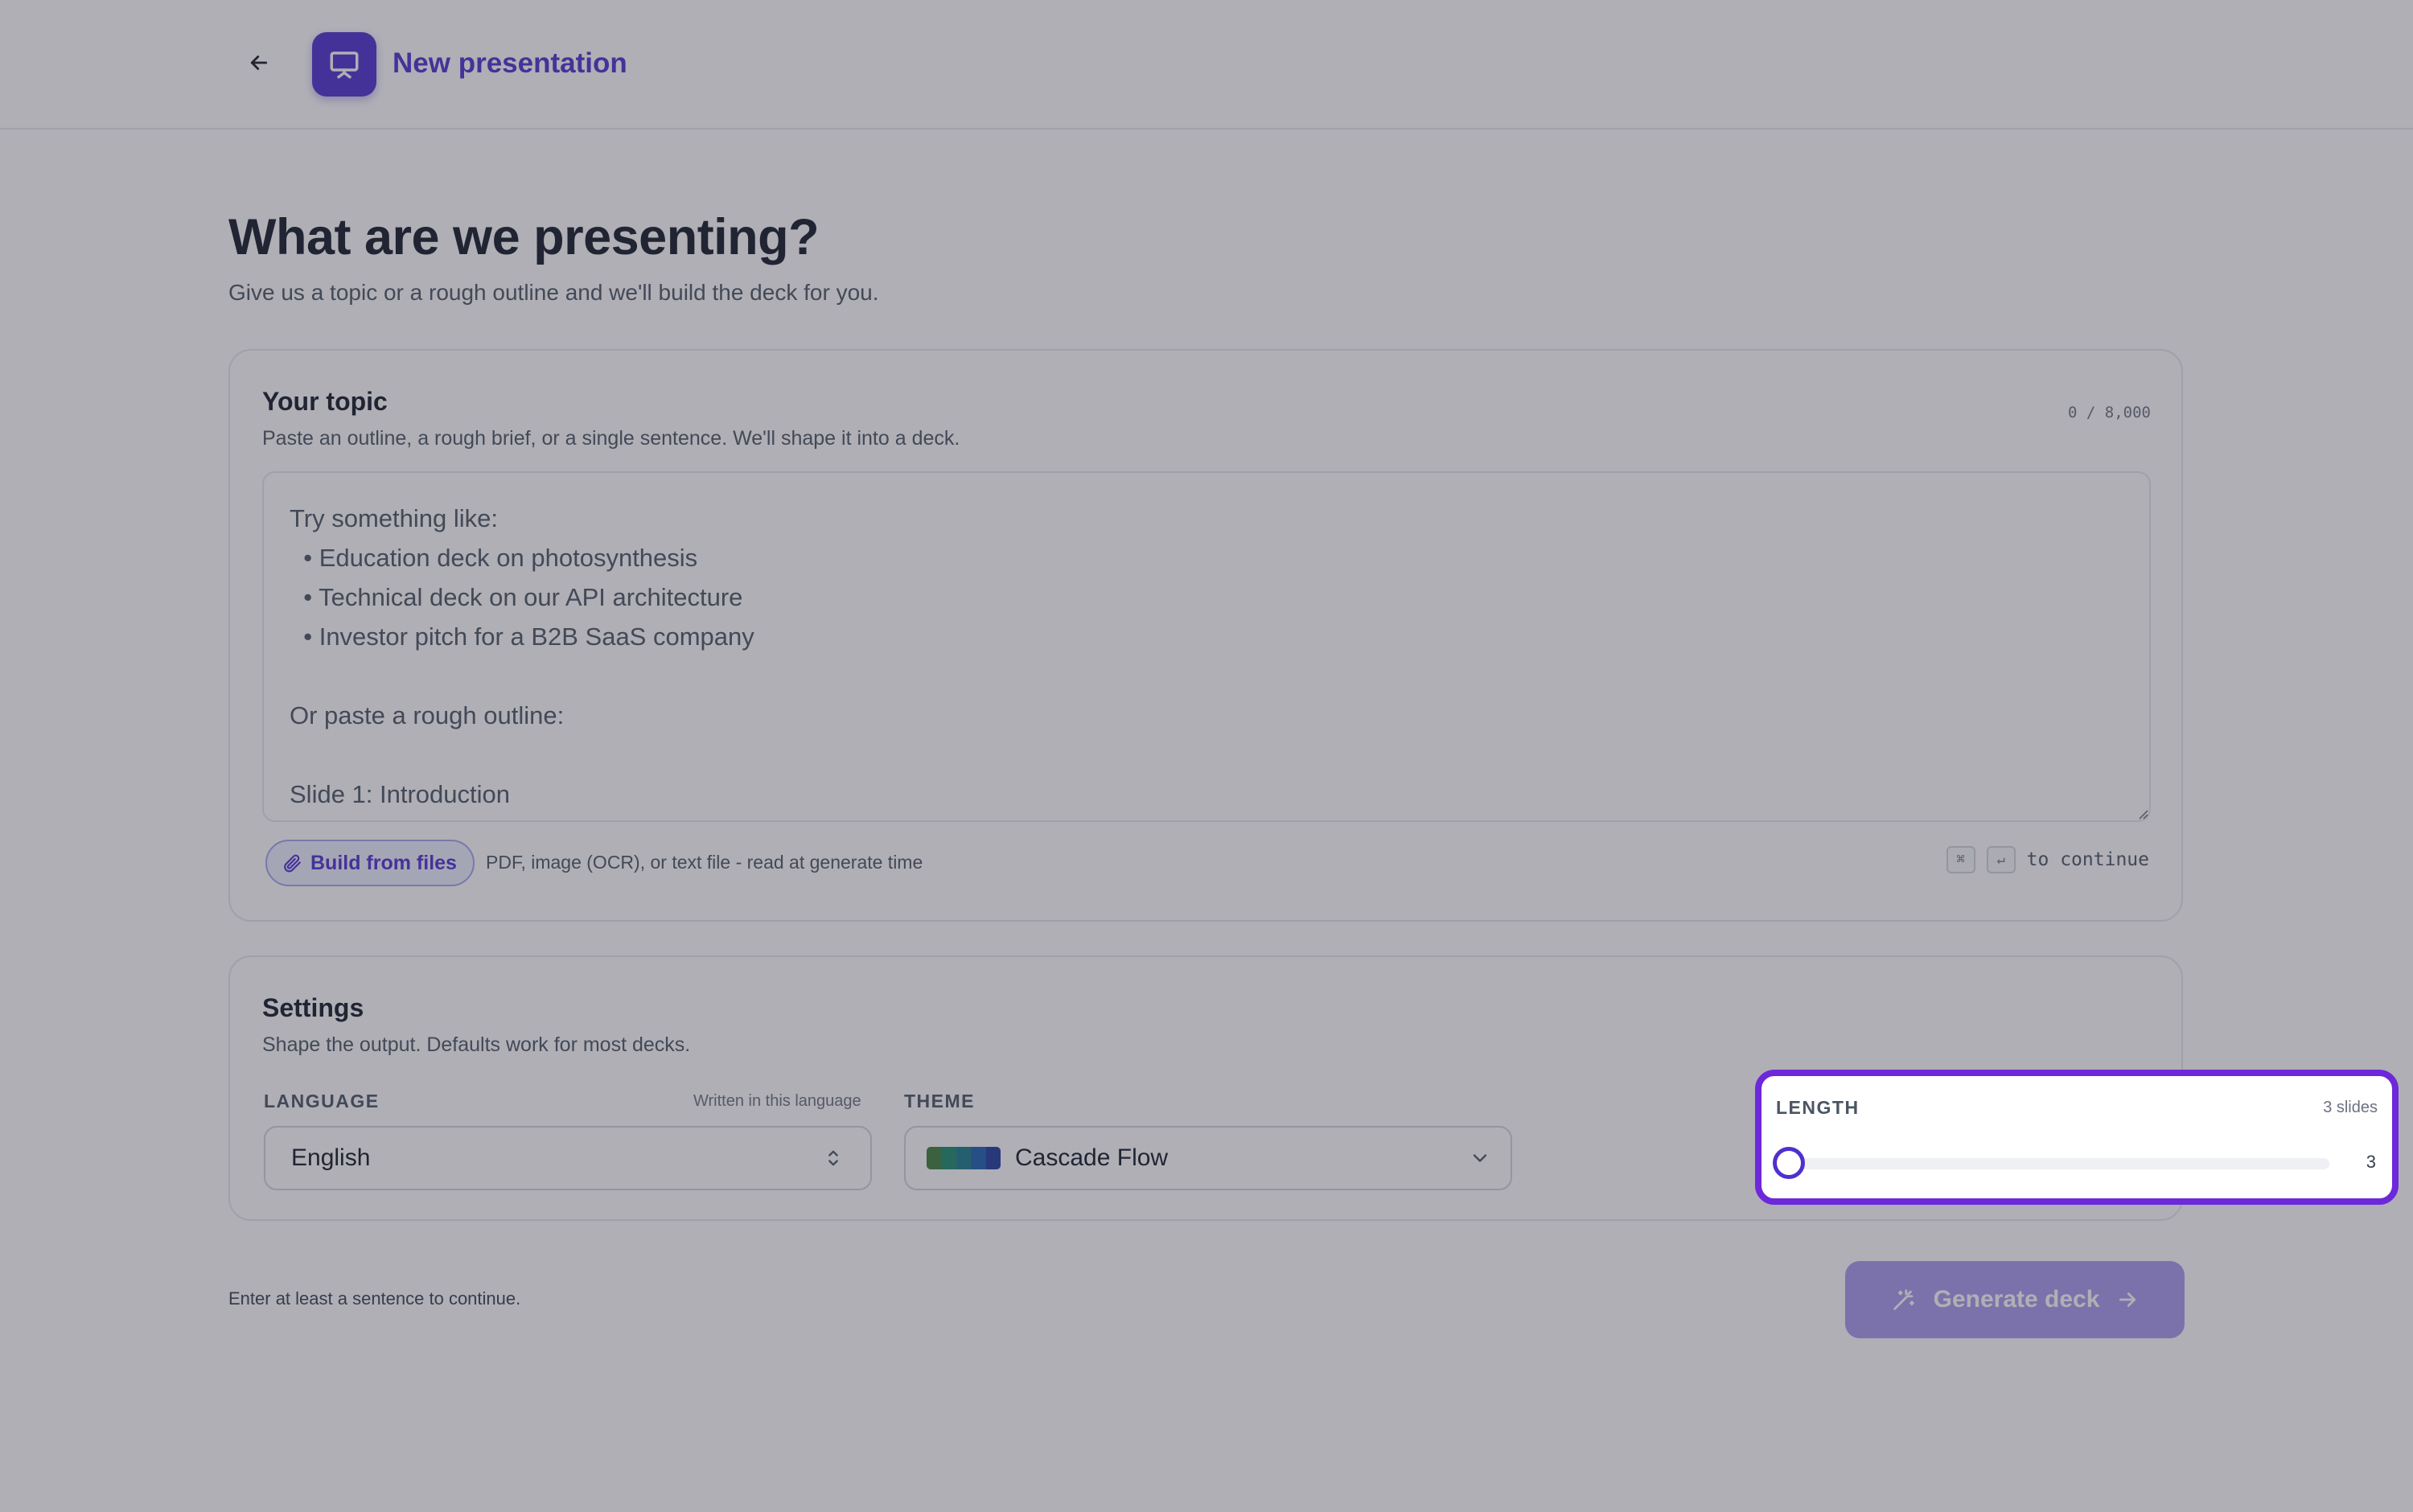 The height and width of the screenshot is (1512, 2413). I want to click on chevron-up-down-icon, so click(833, 1158).